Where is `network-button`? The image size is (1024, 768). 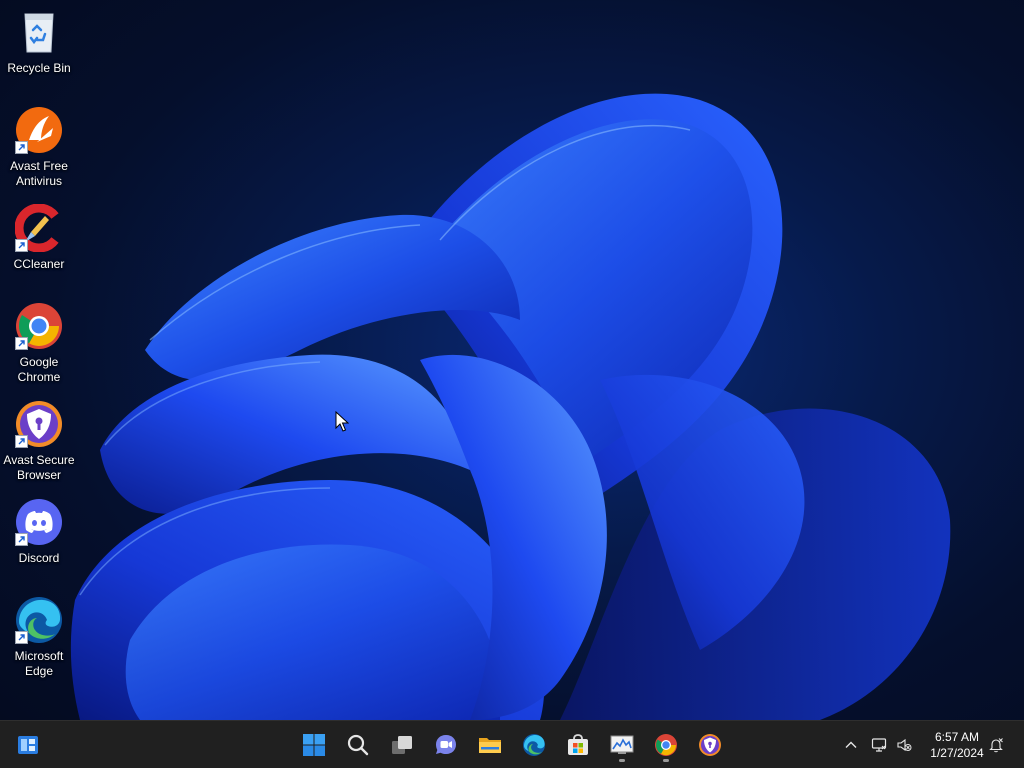 network-button is located at coordinates (879, 745).